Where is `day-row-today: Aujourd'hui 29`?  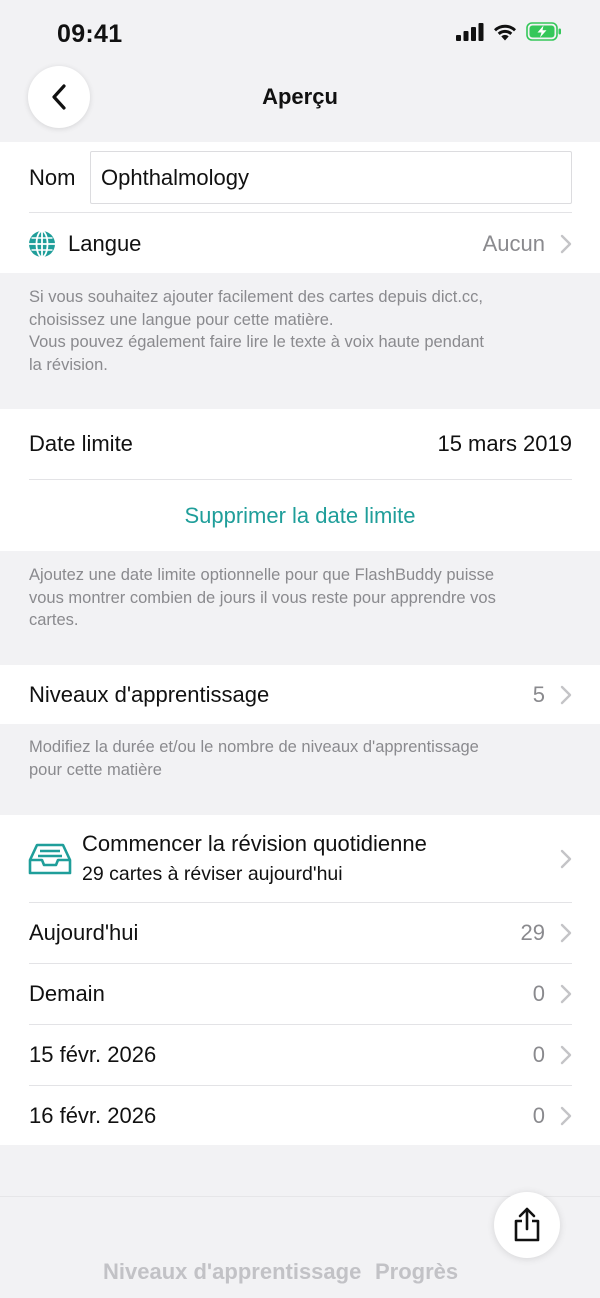
day-row-today: Aujourd'hui 29 is located at coordinates (300, 933).